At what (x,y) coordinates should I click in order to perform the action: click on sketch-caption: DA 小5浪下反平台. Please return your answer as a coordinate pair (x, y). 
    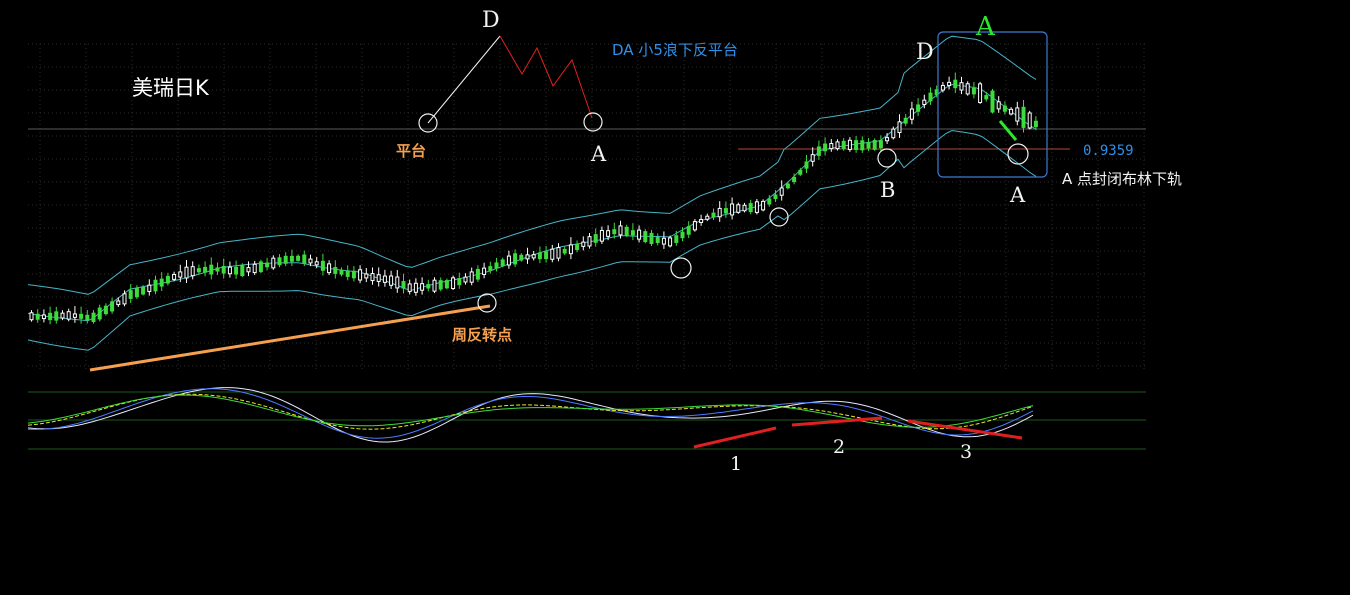
    Looking at the image, I should click on (675, 50).